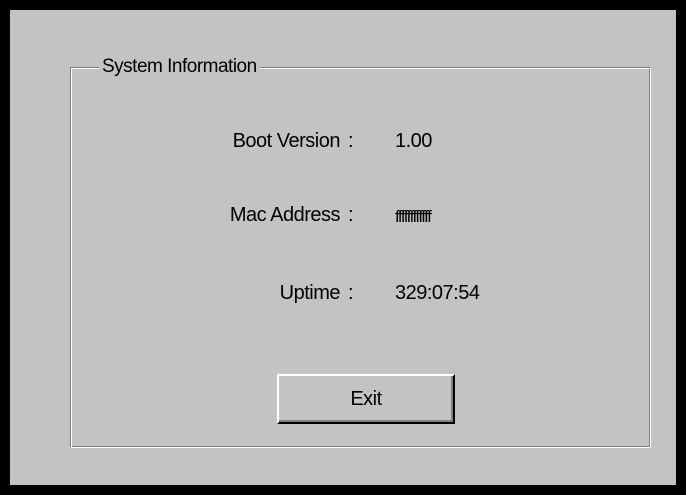  What do you see at coordinates (286, 141) in the screenshot?
I see `boot-version-label: Boot Version` at bounding box center [286, 141].